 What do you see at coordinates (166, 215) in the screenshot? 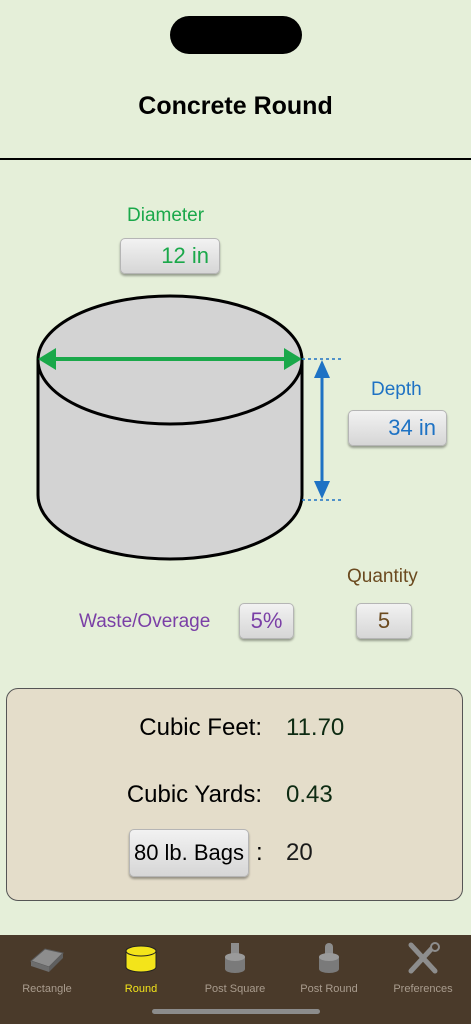
I see `diameter-label: Diameter` at bounding box center [166, 215].